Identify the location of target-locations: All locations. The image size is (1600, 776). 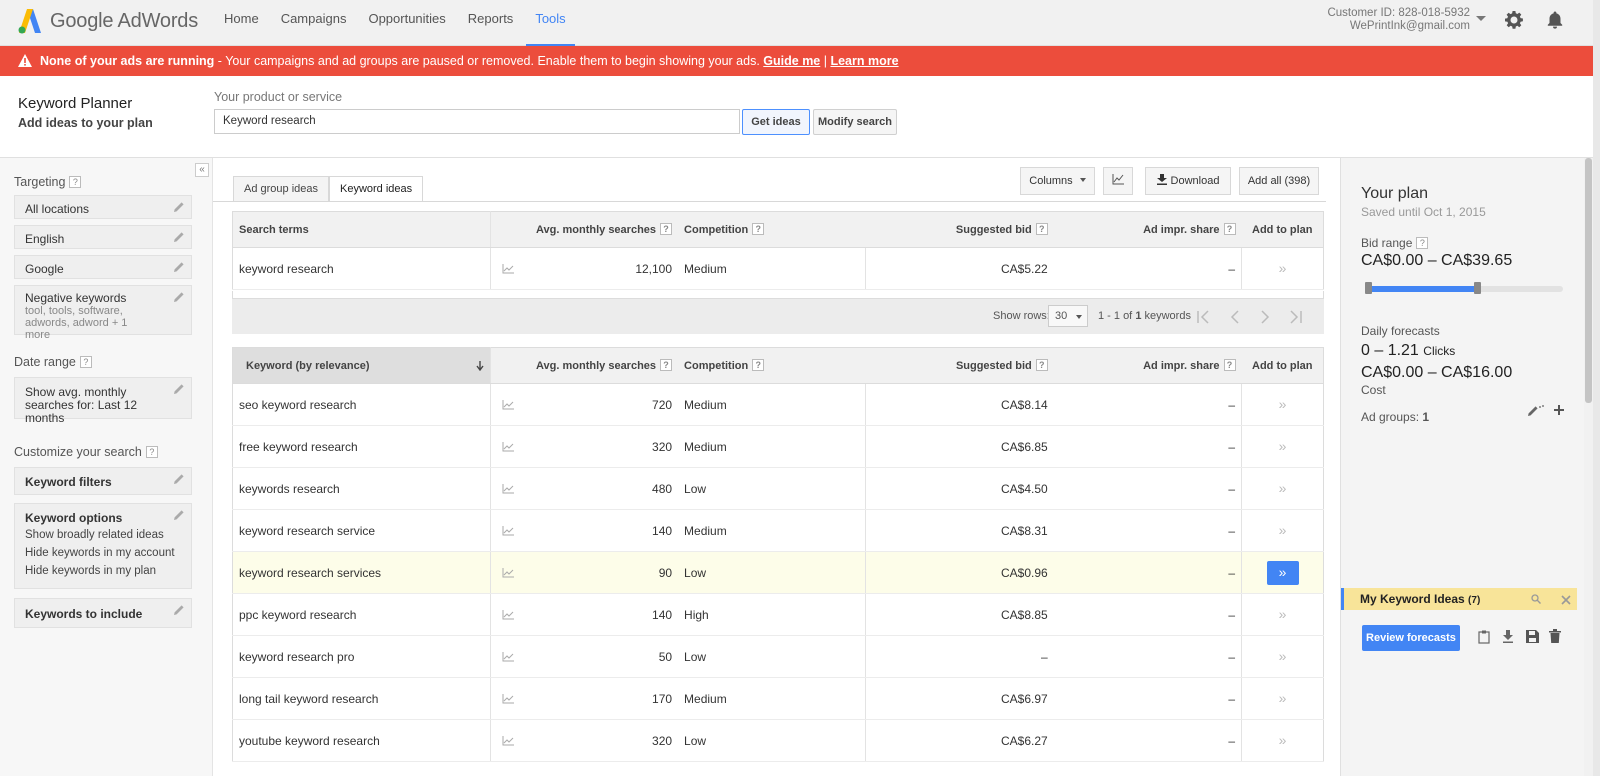
(103, 207).